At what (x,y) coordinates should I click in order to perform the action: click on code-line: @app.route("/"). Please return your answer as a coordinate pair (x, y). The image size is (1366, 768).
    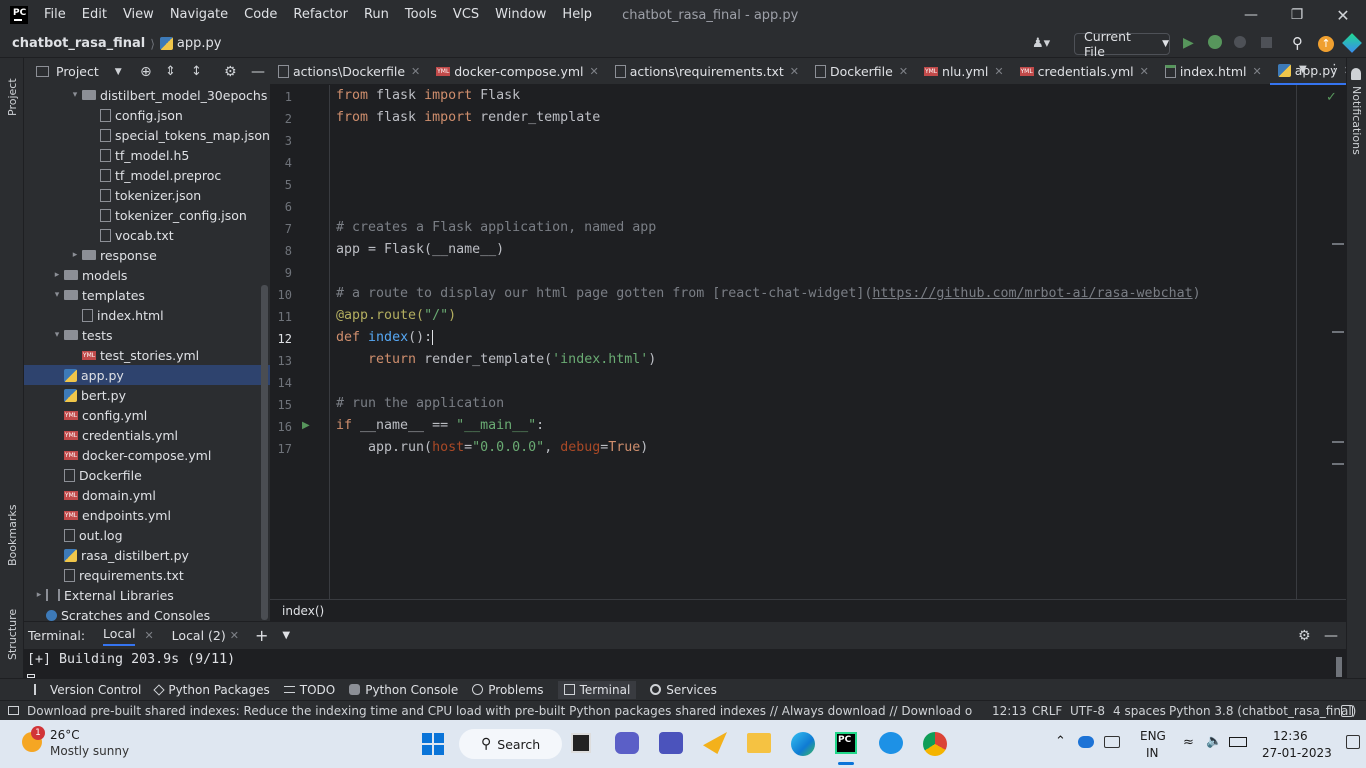
    Looking at the image, I should click on (396, 316).